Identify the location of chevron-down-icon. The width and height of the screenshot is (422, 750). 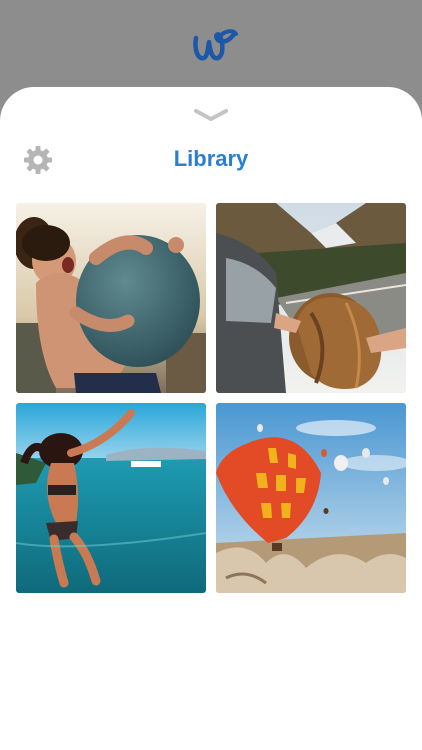
(211, 115).